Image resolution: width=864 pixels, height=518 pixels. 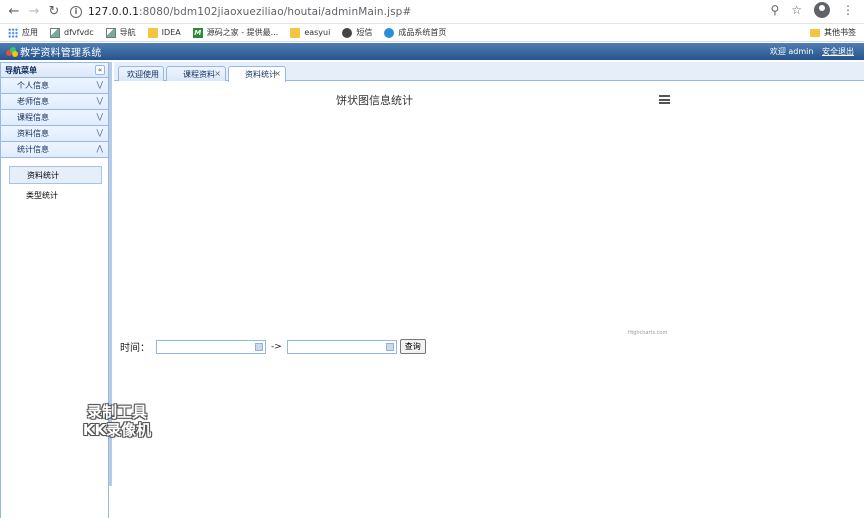 I want to click on bookmark-dfvfvdc: dfvfvdc, so click(x=72, y=32).